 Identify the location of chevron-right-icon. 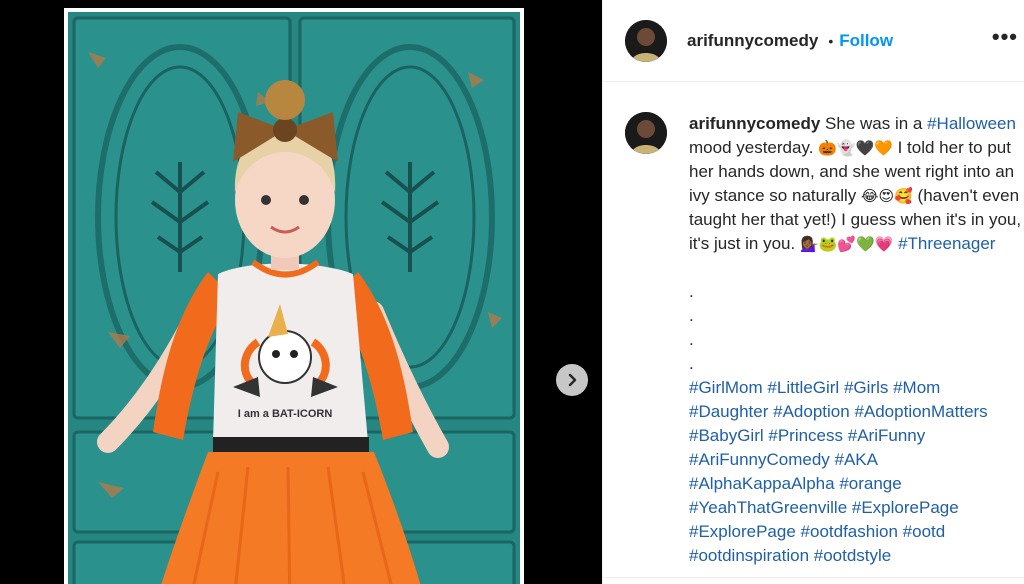
(572, 380).